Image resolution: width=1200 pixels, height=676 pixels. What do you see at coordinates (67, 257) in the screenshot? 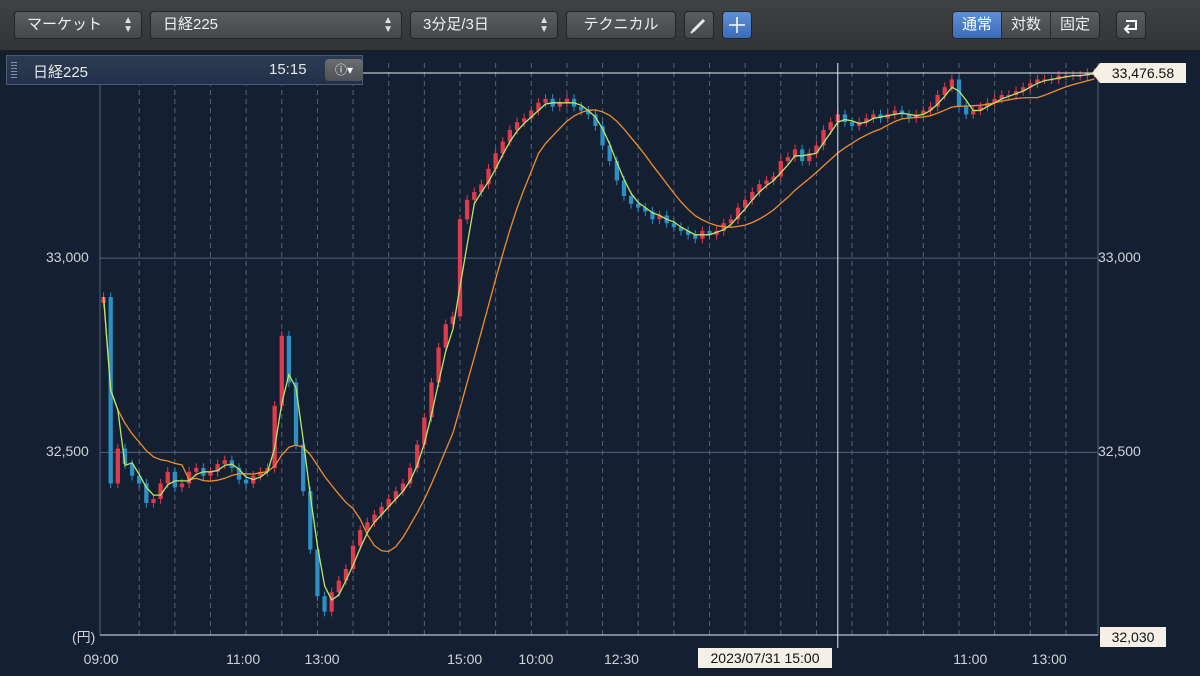
I see `y-tick-label-left: 33,000` at bounding box center [67, 257].